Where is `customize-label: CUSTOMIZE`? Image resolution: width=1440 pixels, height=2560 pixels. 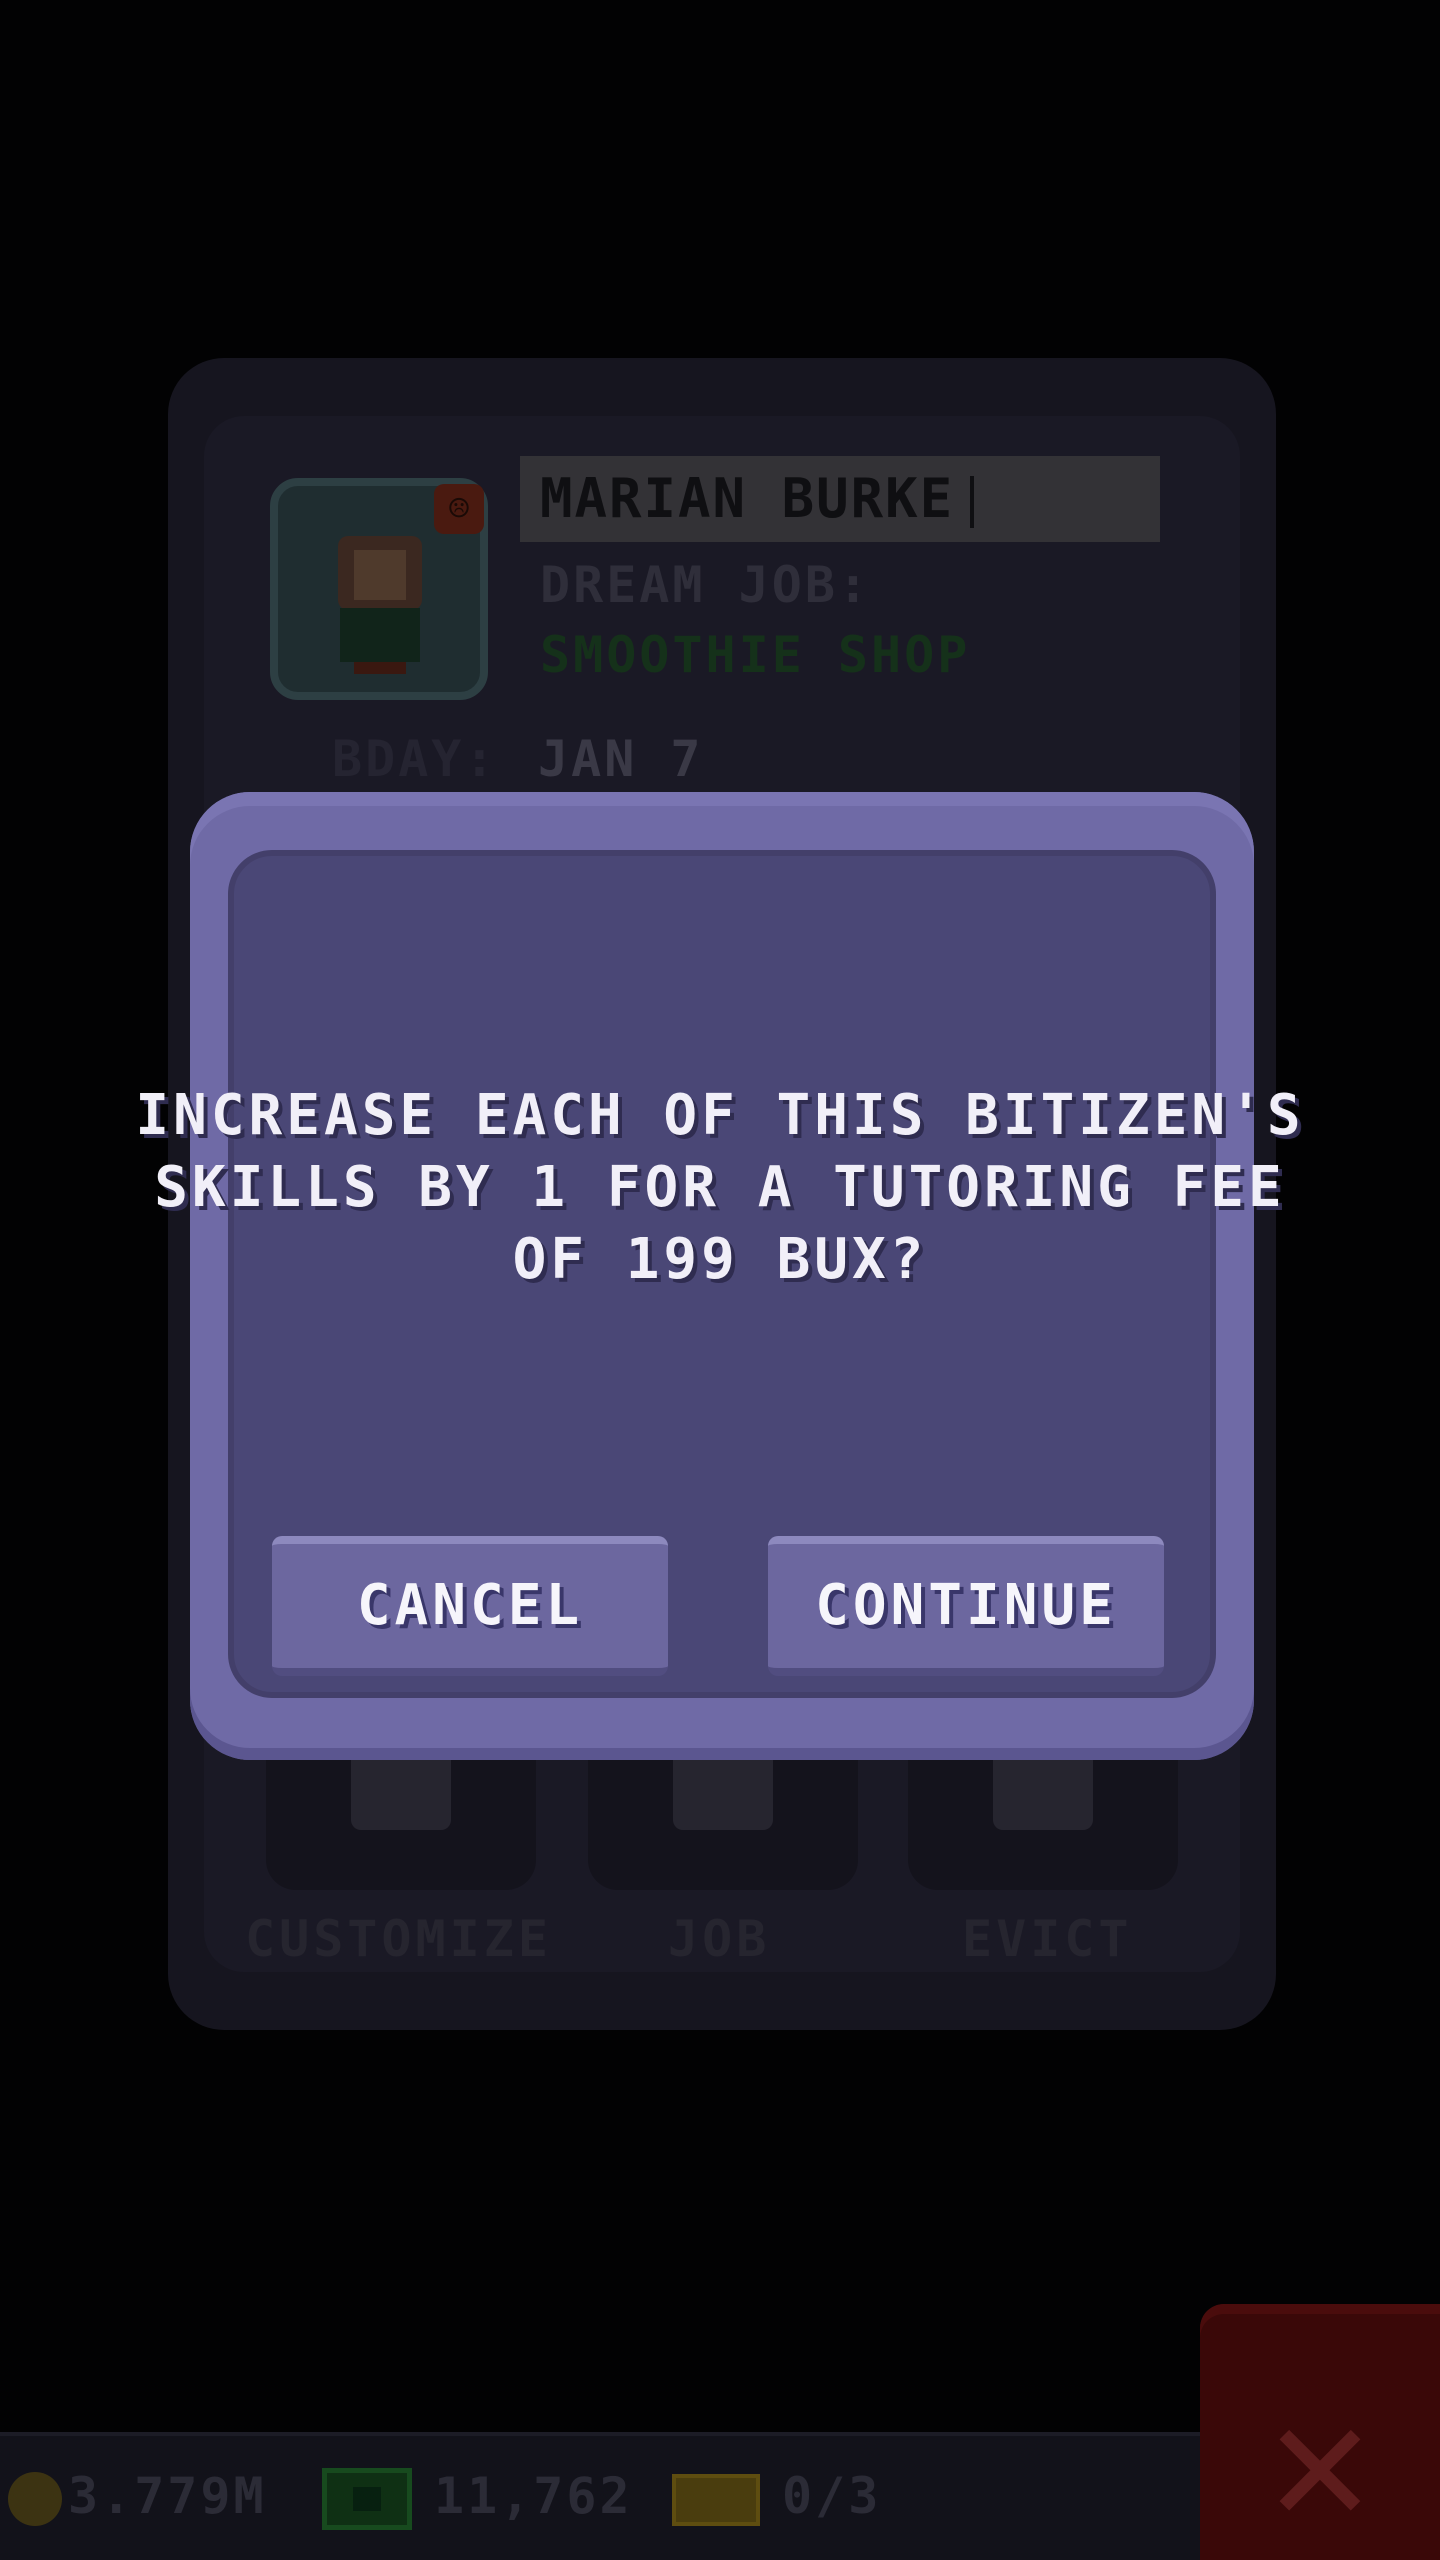
customize-label: CUSTOMIZE is located at coordinates (398, 1939).